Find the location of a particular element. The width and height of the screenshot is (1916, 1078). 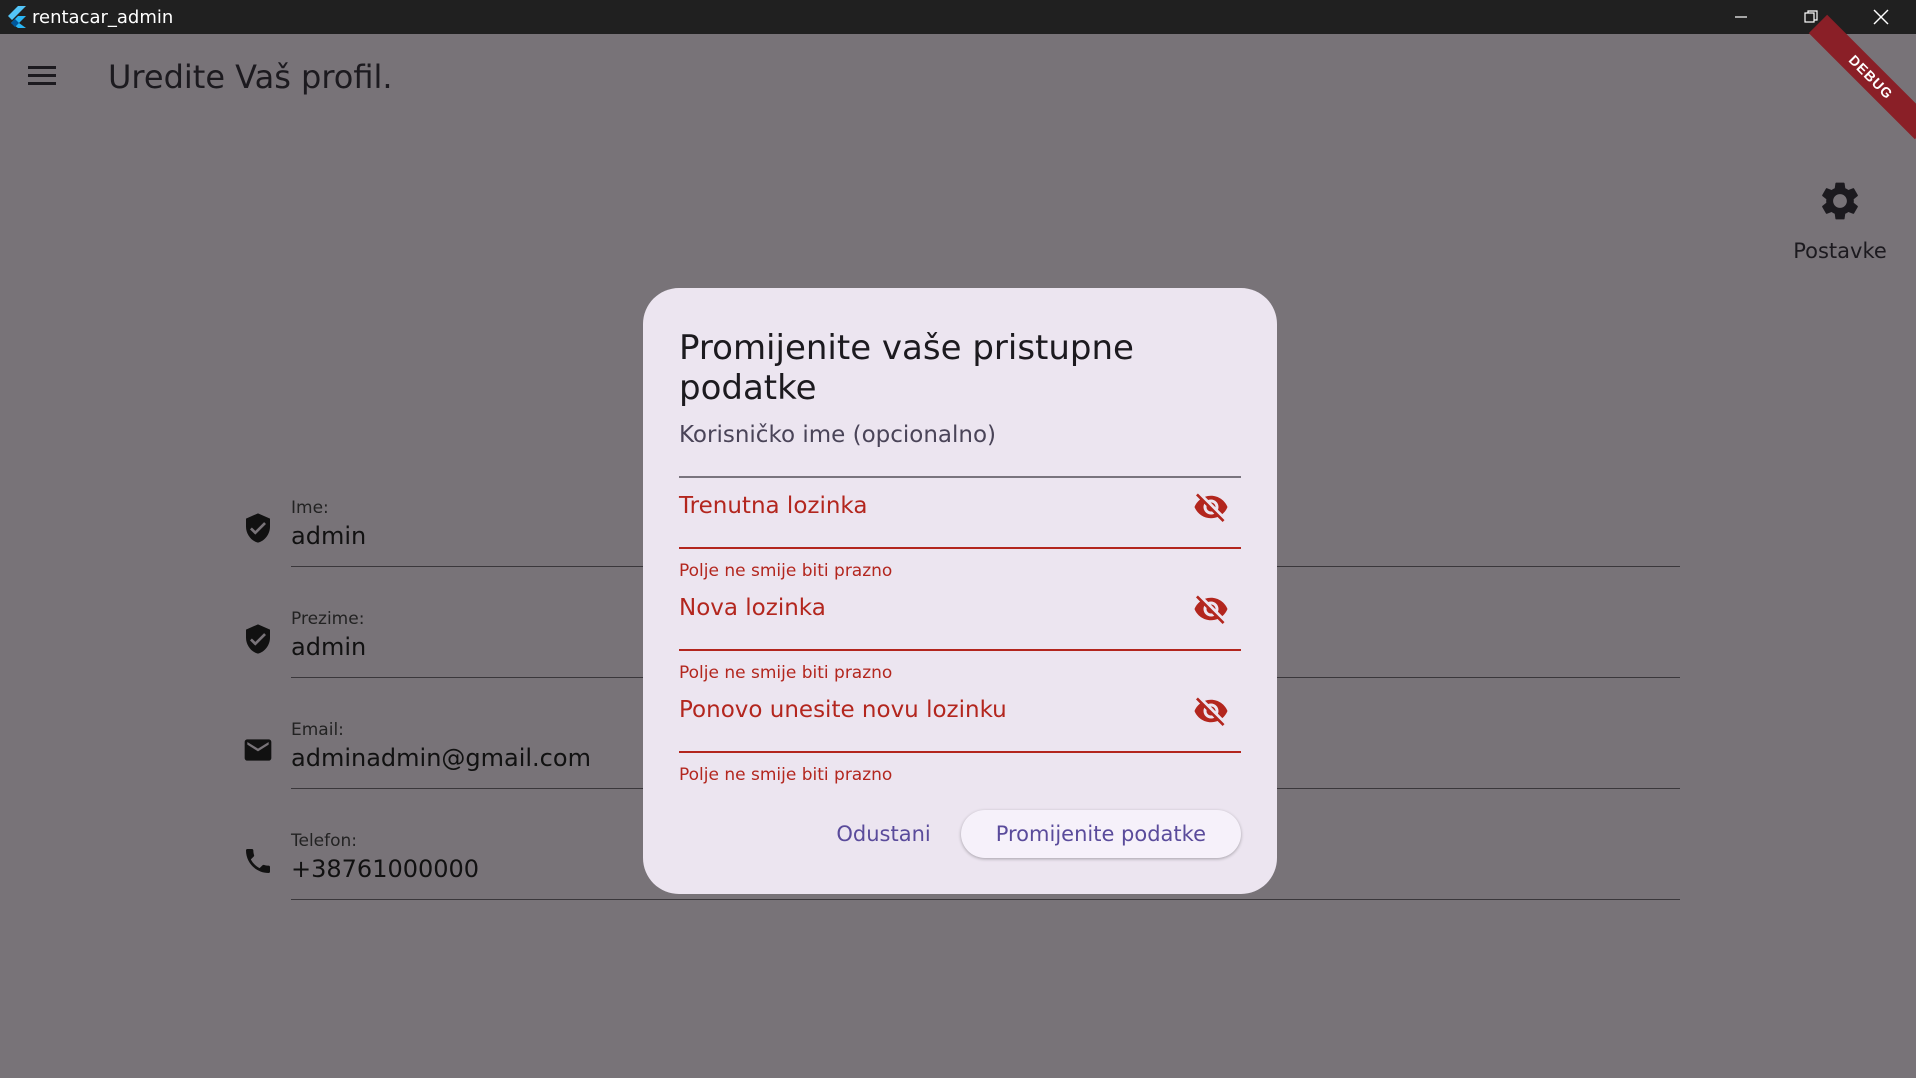

menu-button is located at coordinates (42, 75).